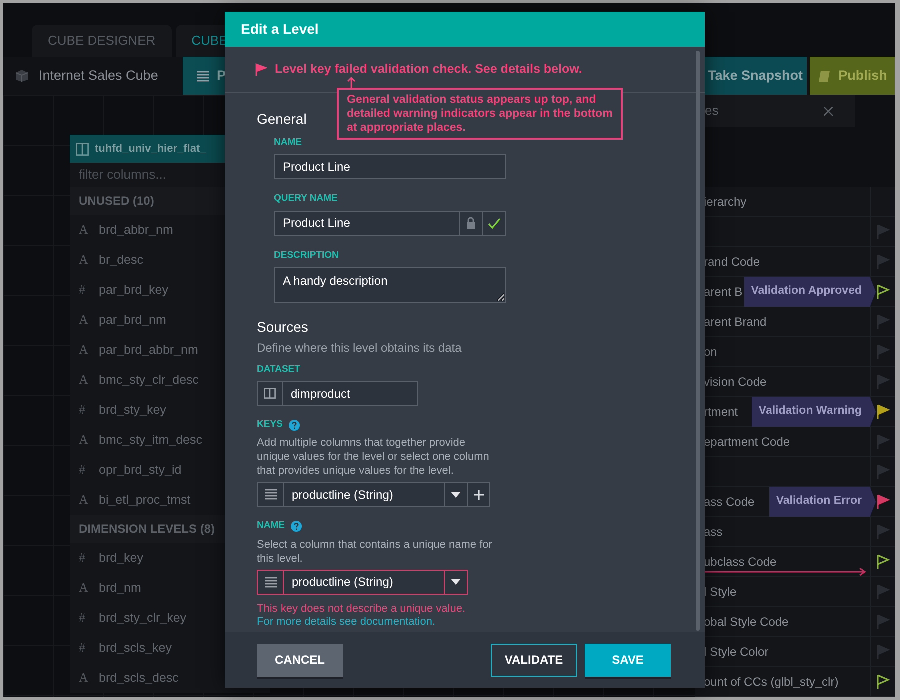 The height and width of the screenshot is (700, 900). I want to click on column-name: brd_nm, so click(120, 588).